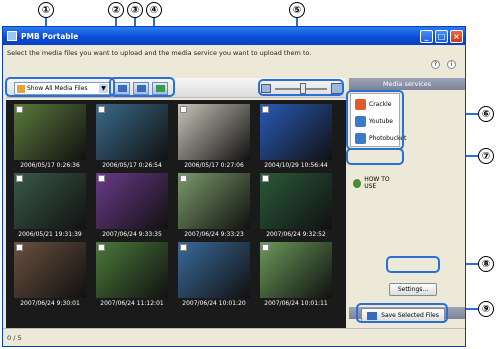  What do you see at coordinates (142, 87) in the screenshot?
I see `highlight-toolbar-buttons` at bounding box center [142, 87].